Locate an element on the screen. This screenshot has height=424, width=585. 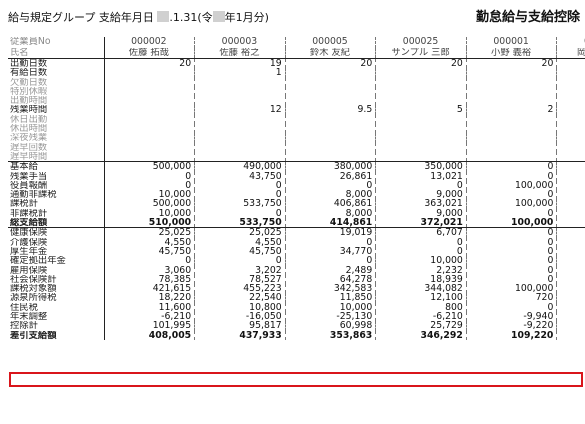
cell-value: 11,600 is located at coordinates (150, 307).